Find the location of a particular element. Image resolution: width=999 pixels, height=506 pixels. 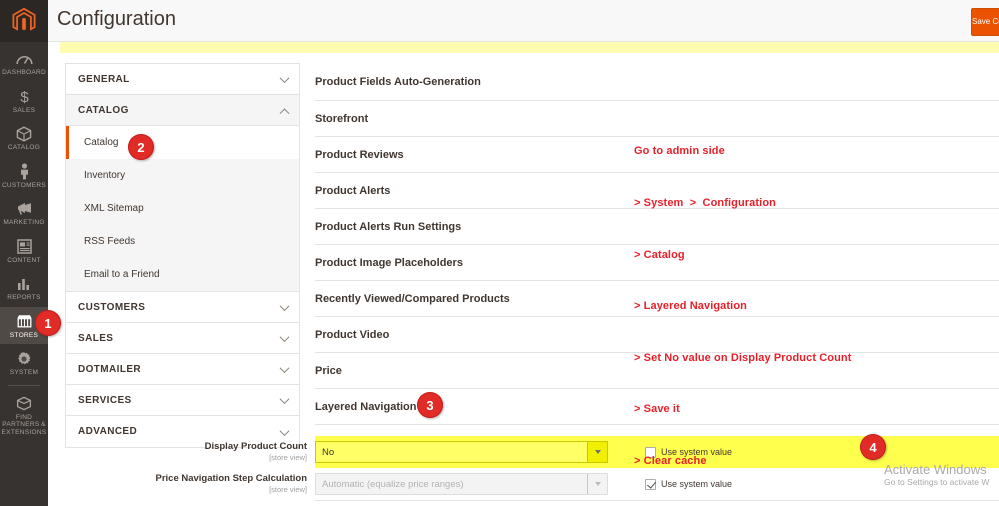

annotation-line: Go to admin side is located at coordinates (679, 151).